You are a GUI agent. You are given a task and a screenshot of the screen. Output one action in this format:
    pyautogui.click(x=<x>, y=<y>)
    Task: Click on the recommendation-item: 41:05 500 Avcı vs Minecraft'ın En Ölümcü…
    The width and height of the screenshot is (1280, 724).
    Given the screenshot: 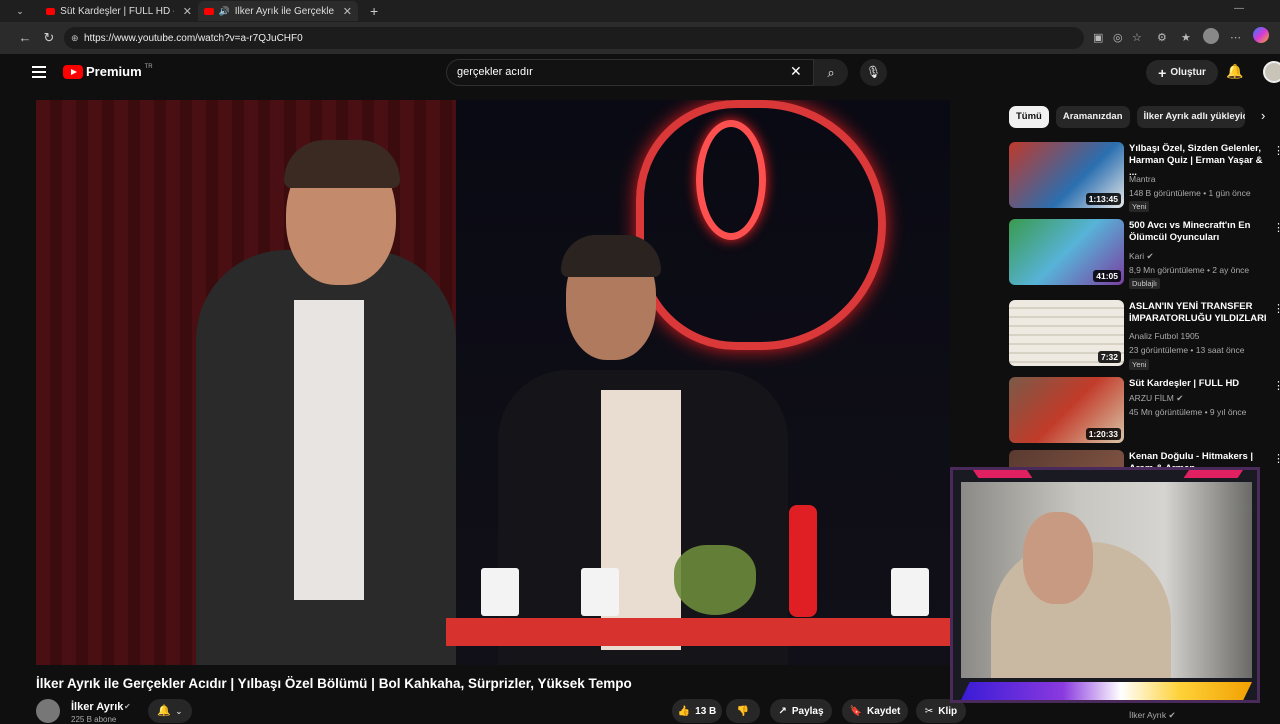 What is the action you would take?
    pyautogui.click(x=1144, y=254)
    